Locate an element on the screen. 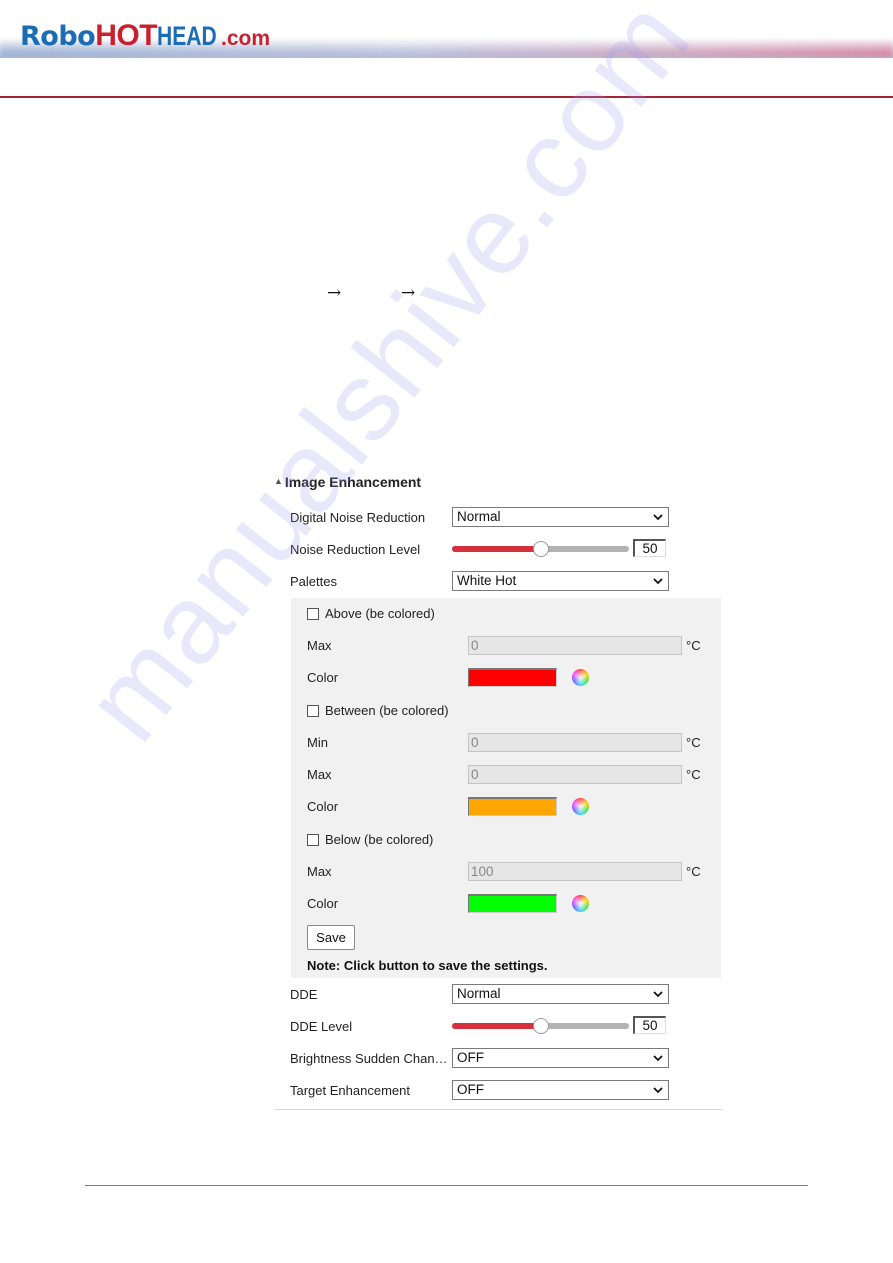 The width and height of the screenshot is (893, 1263). below-colored-checkbox: Below (be colored) is located at coordinates (370, 839).